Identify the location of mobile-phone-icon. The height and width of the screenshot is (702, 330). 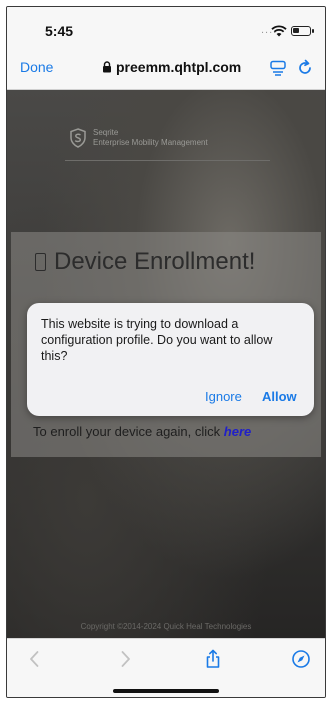
(40, 262).